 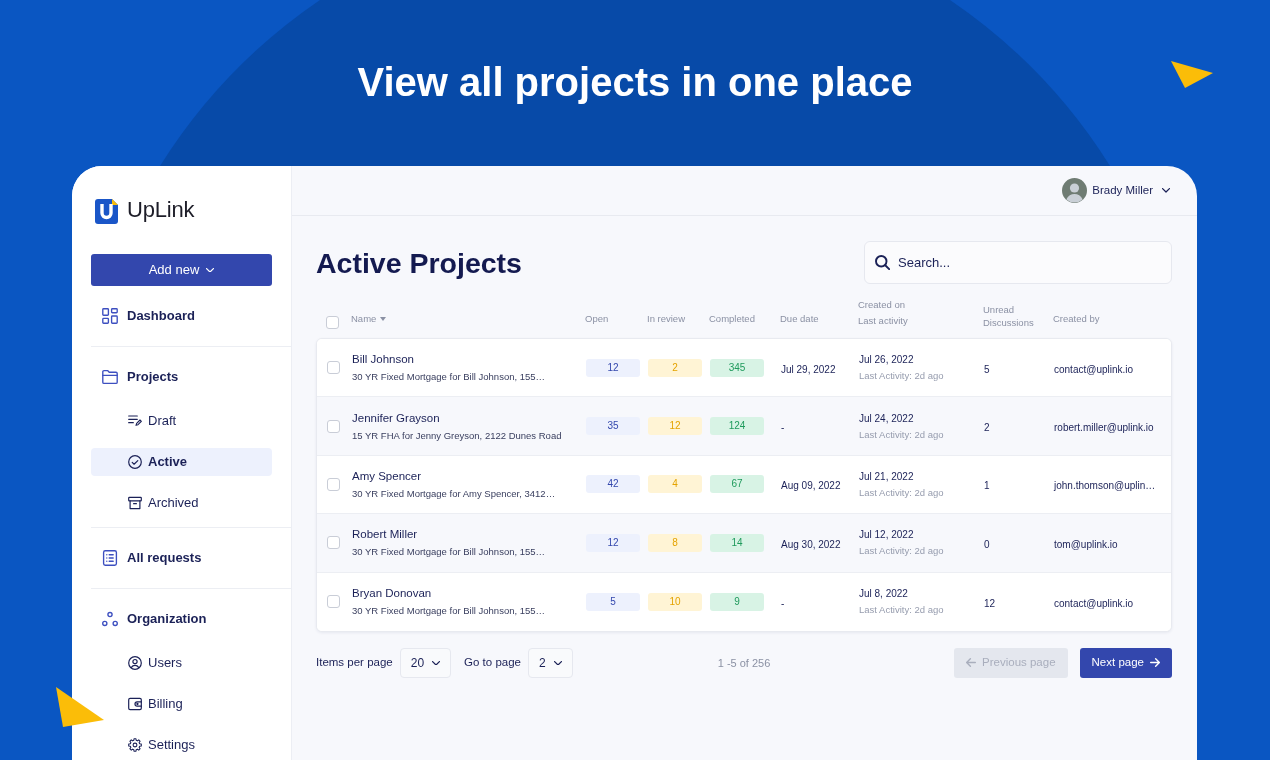 I want to click on grid-icon, so click(x=110, y=316).